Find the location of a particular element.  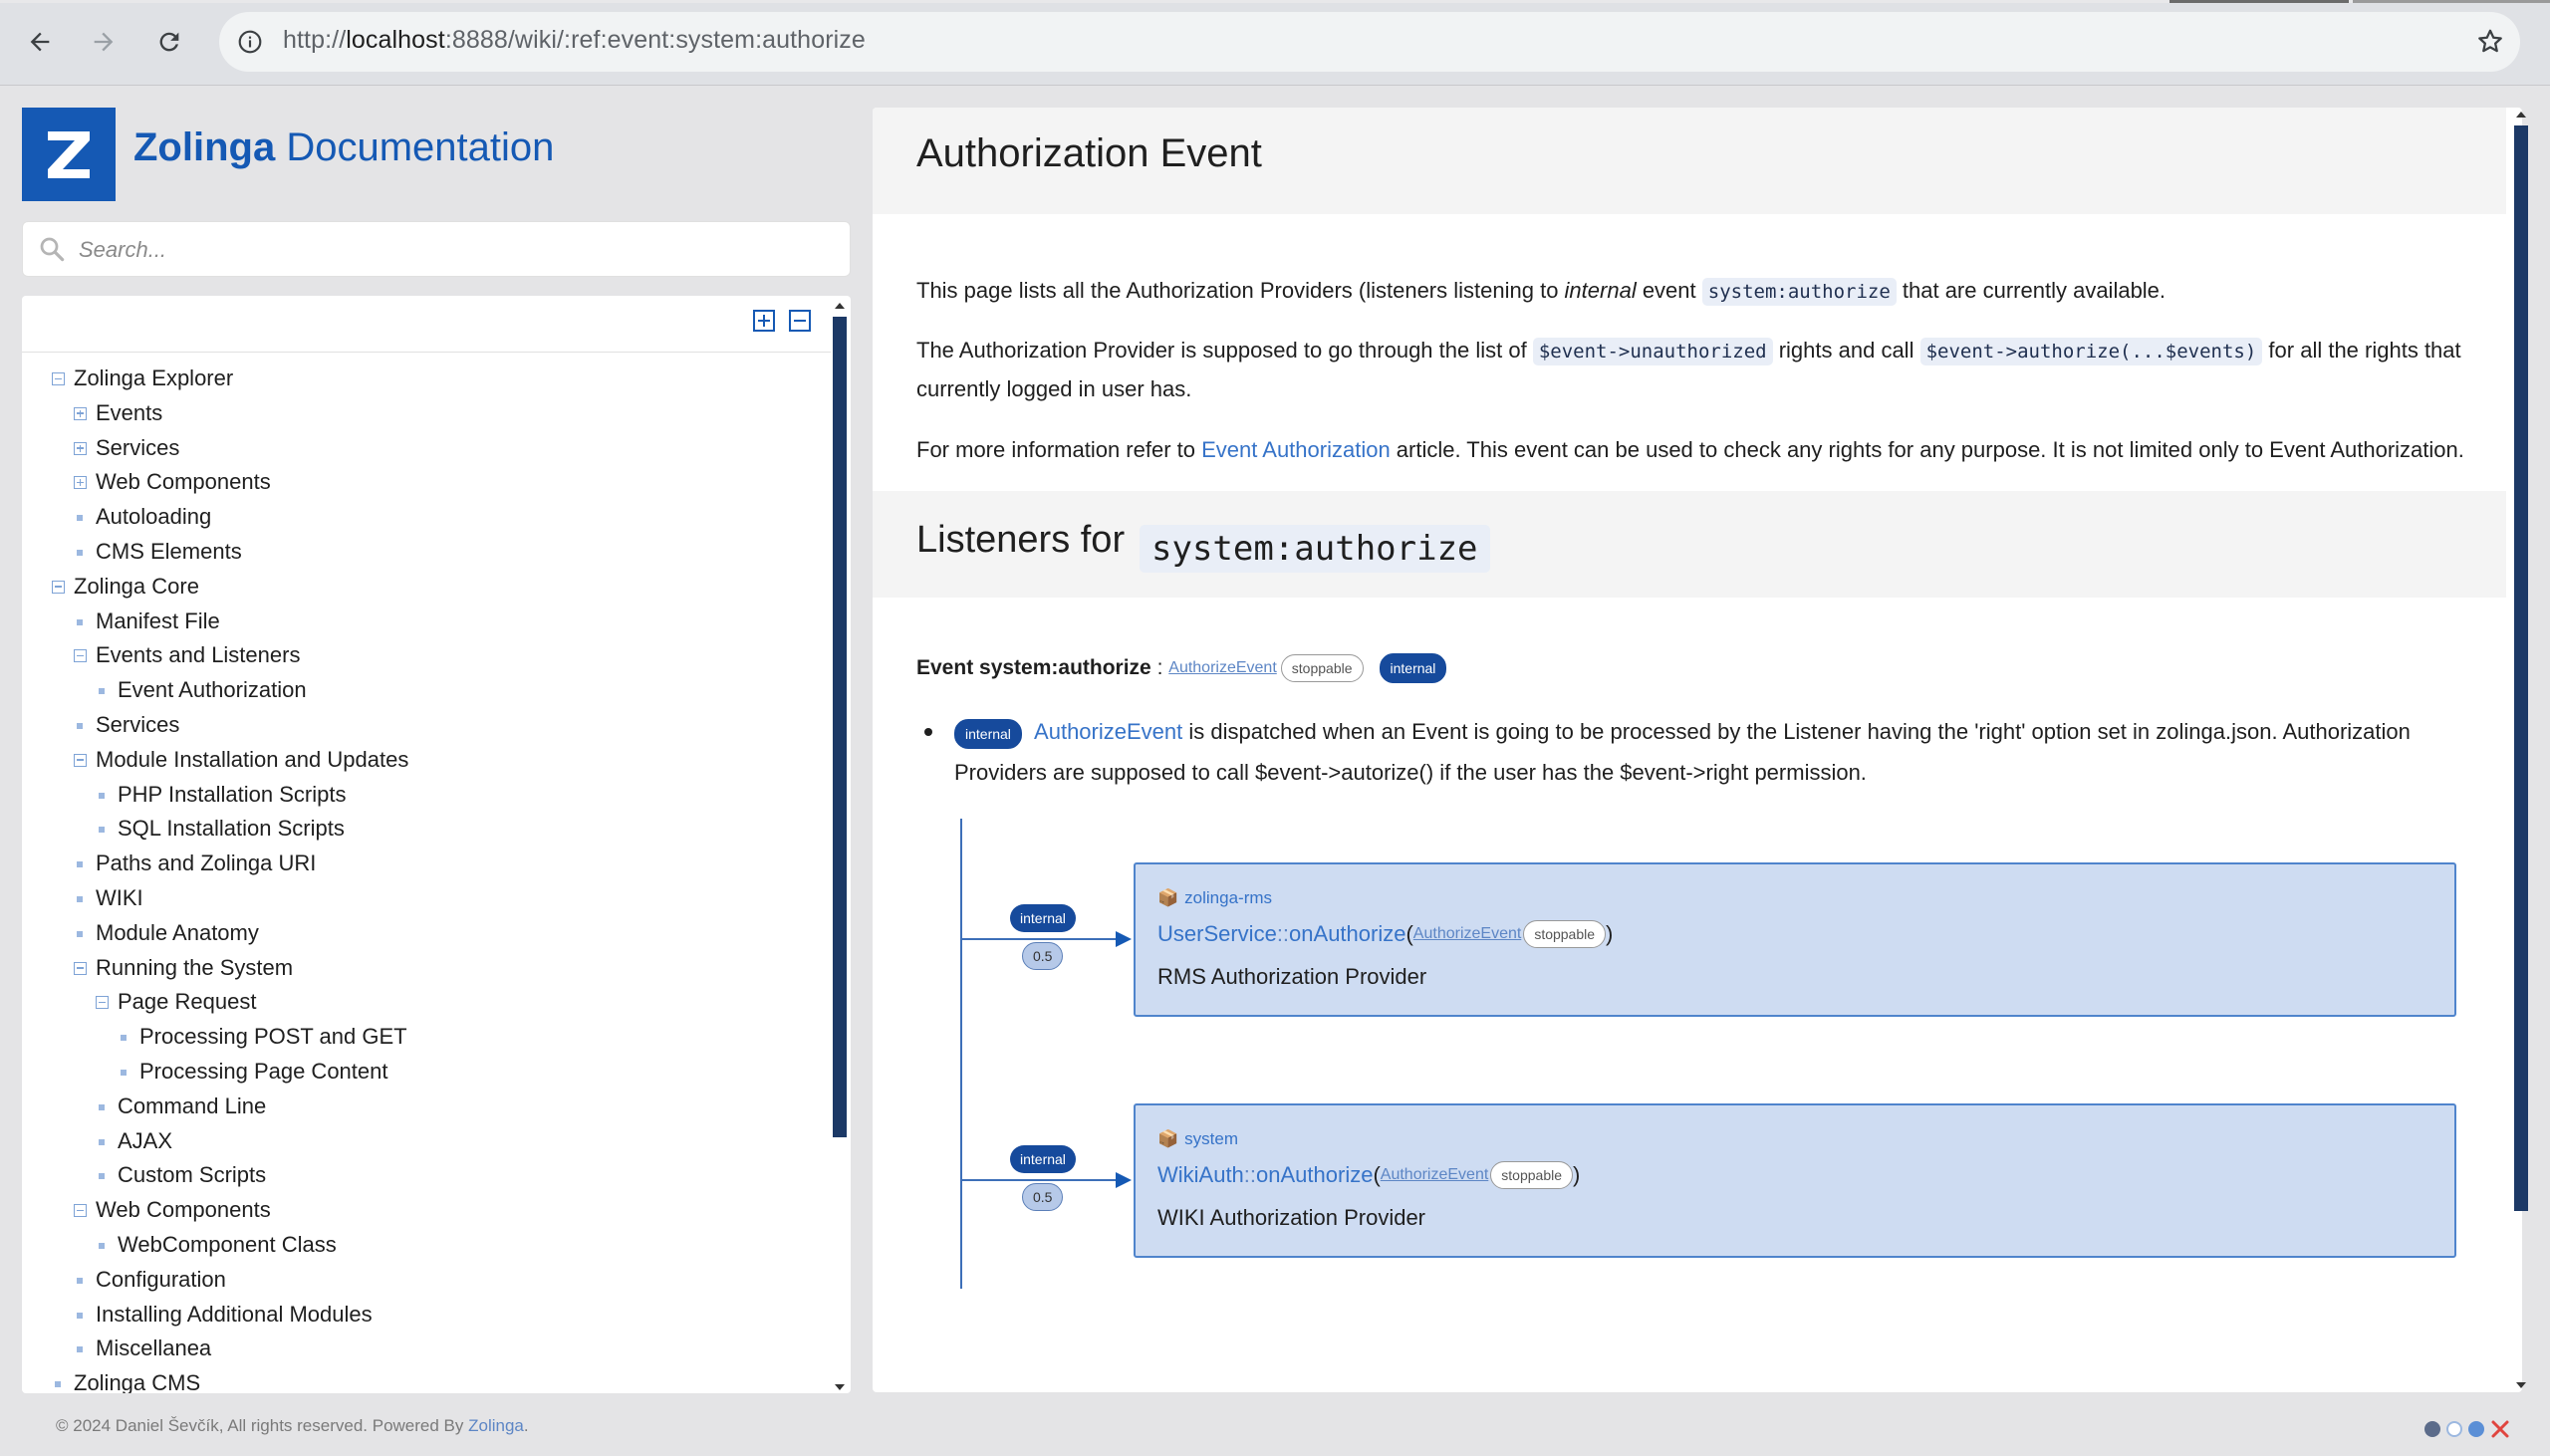

site-title: Zolinga Documentation is located at coordinates (343, 147).